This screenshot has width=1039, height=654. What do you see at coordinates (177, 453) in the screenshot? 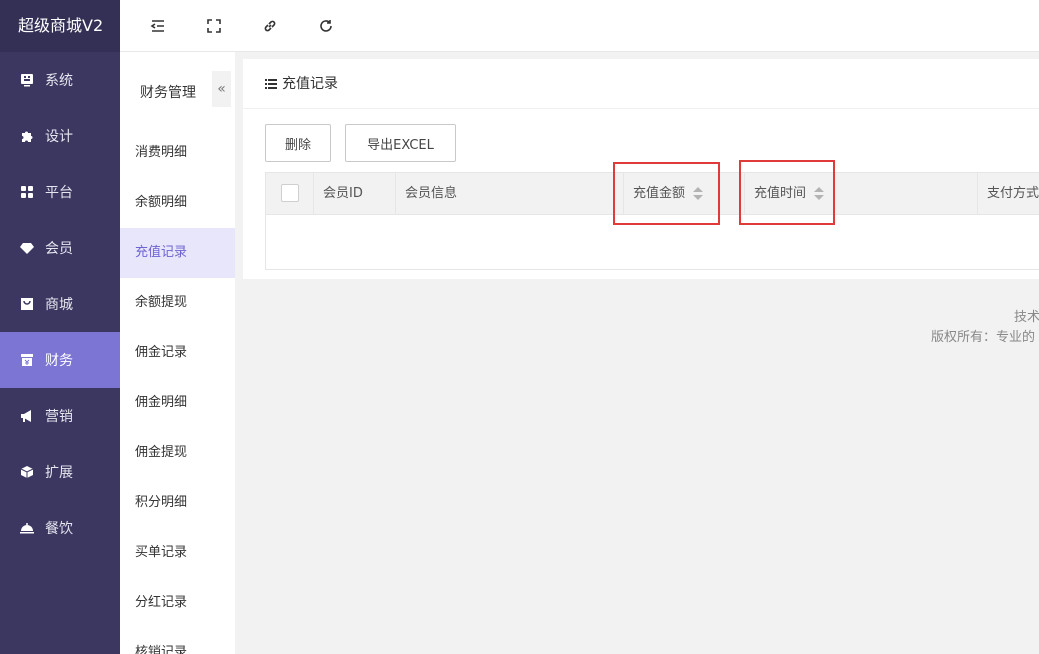
I see `subnav-item-commission-withdraw: 佣金提现` at bounding box center [177, 453].